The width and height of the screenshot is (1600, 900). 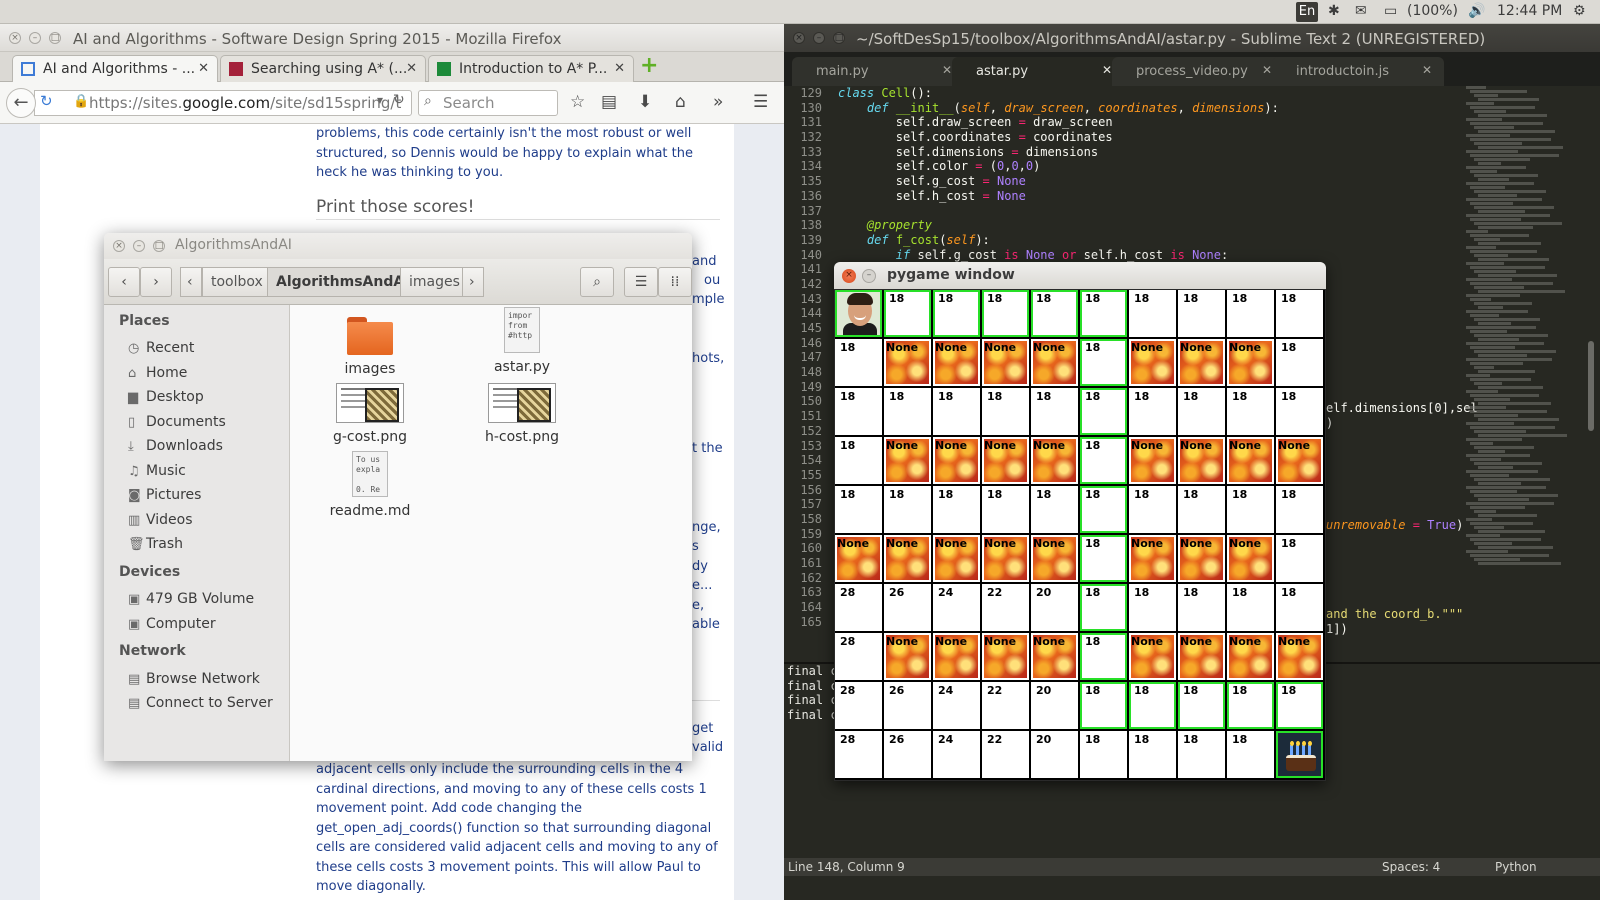 I want to click on volume-icon: 🔊, so click(x=1476, y=11).